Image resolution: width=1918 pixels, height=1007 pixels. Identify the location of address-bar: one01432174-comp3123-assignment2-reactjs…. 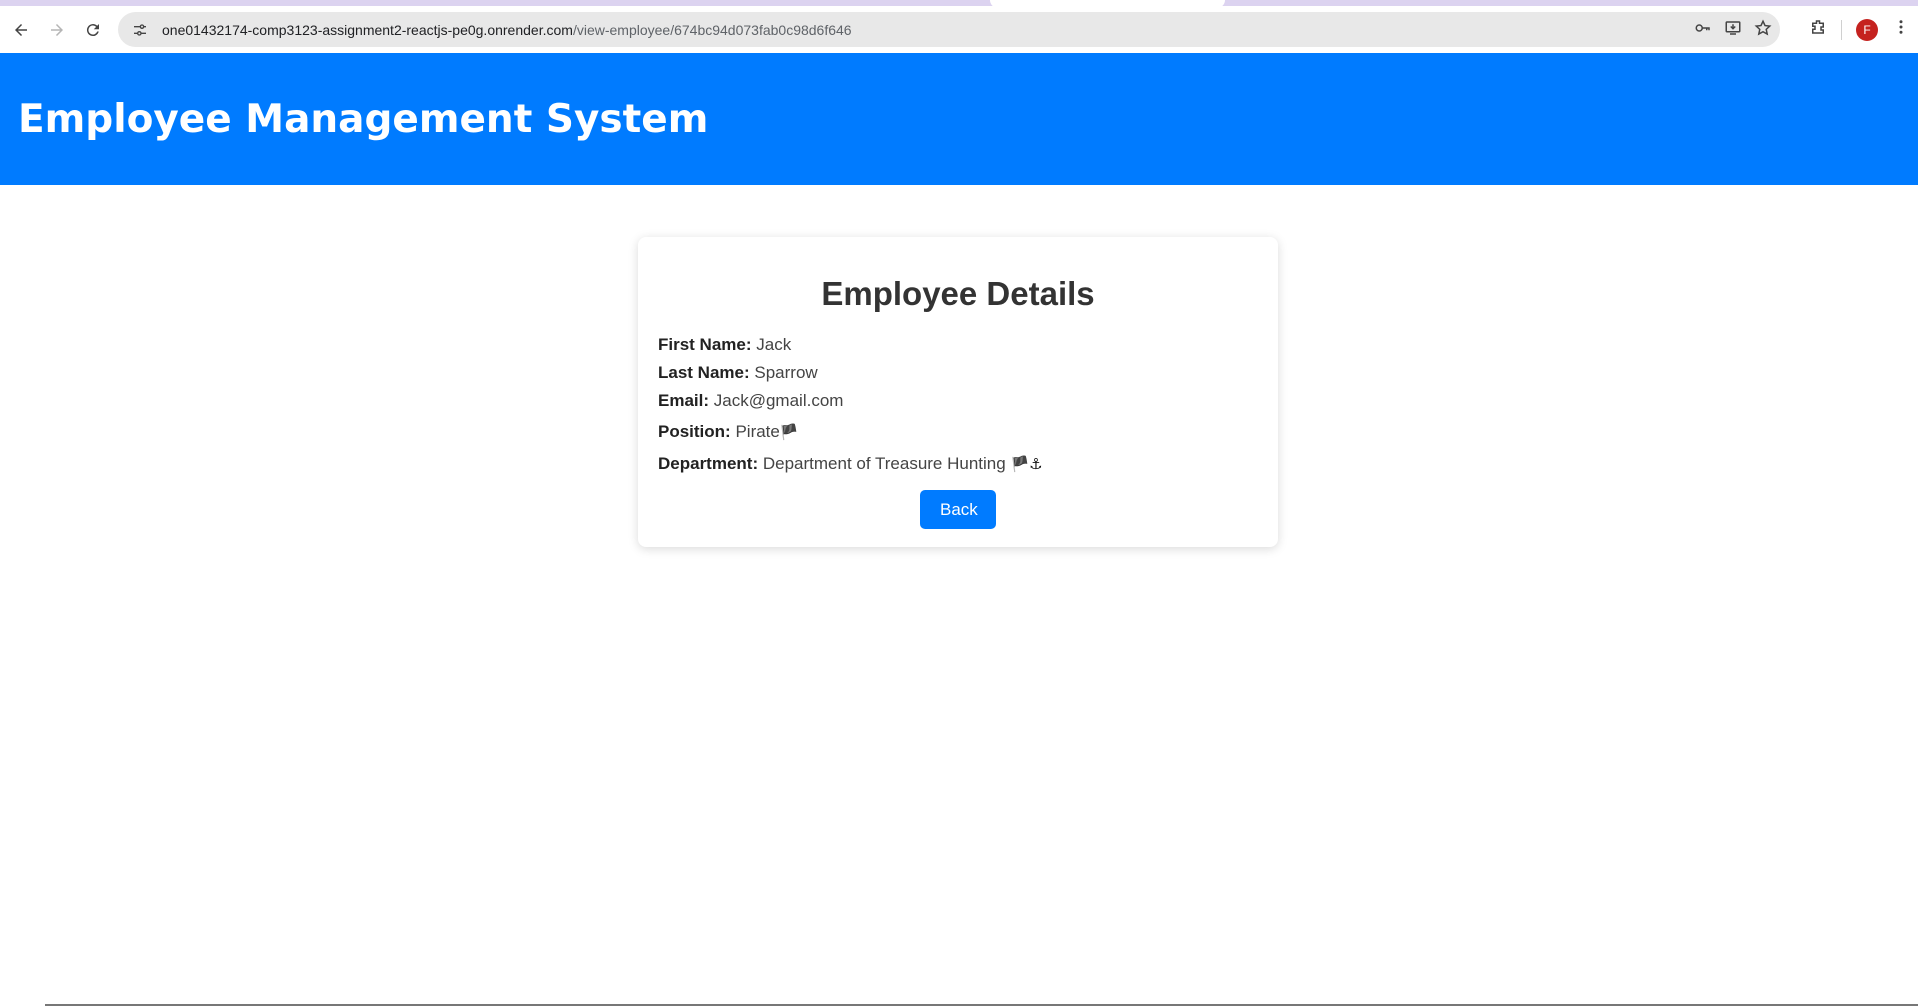
(949, 29).